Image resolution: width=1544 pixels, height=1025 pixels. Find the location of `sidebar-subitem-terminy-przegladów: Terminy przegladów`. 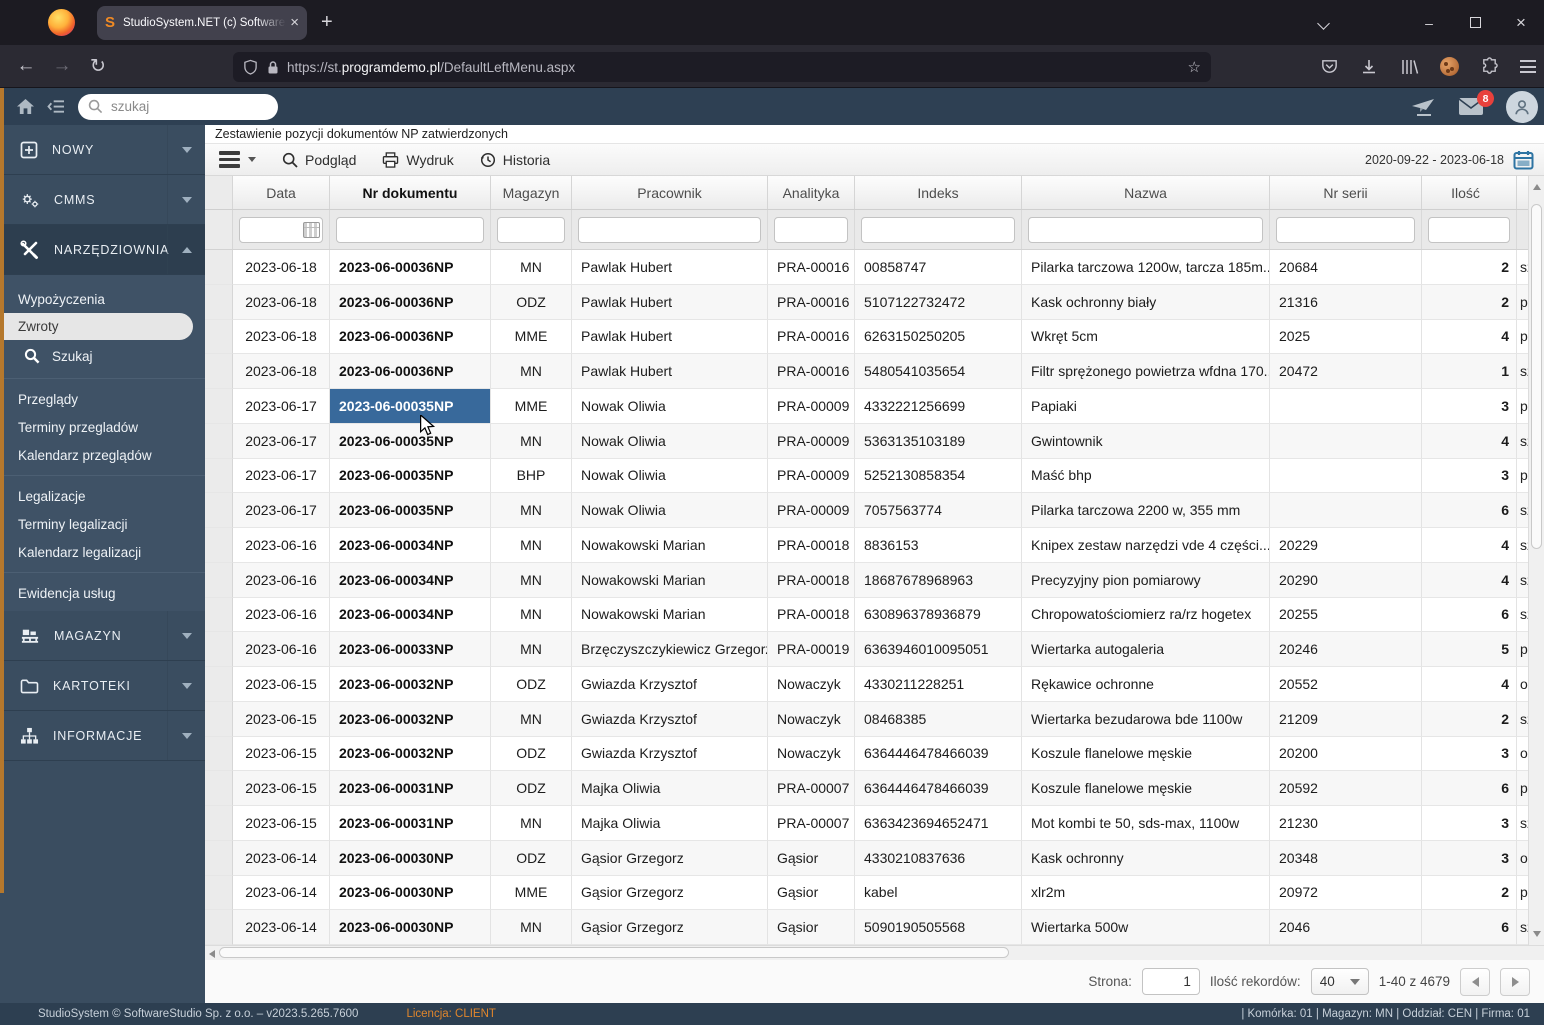

sidebar-subitem-terminy-przegladów: Terminy przegladów is located at coordinates (104, 427).